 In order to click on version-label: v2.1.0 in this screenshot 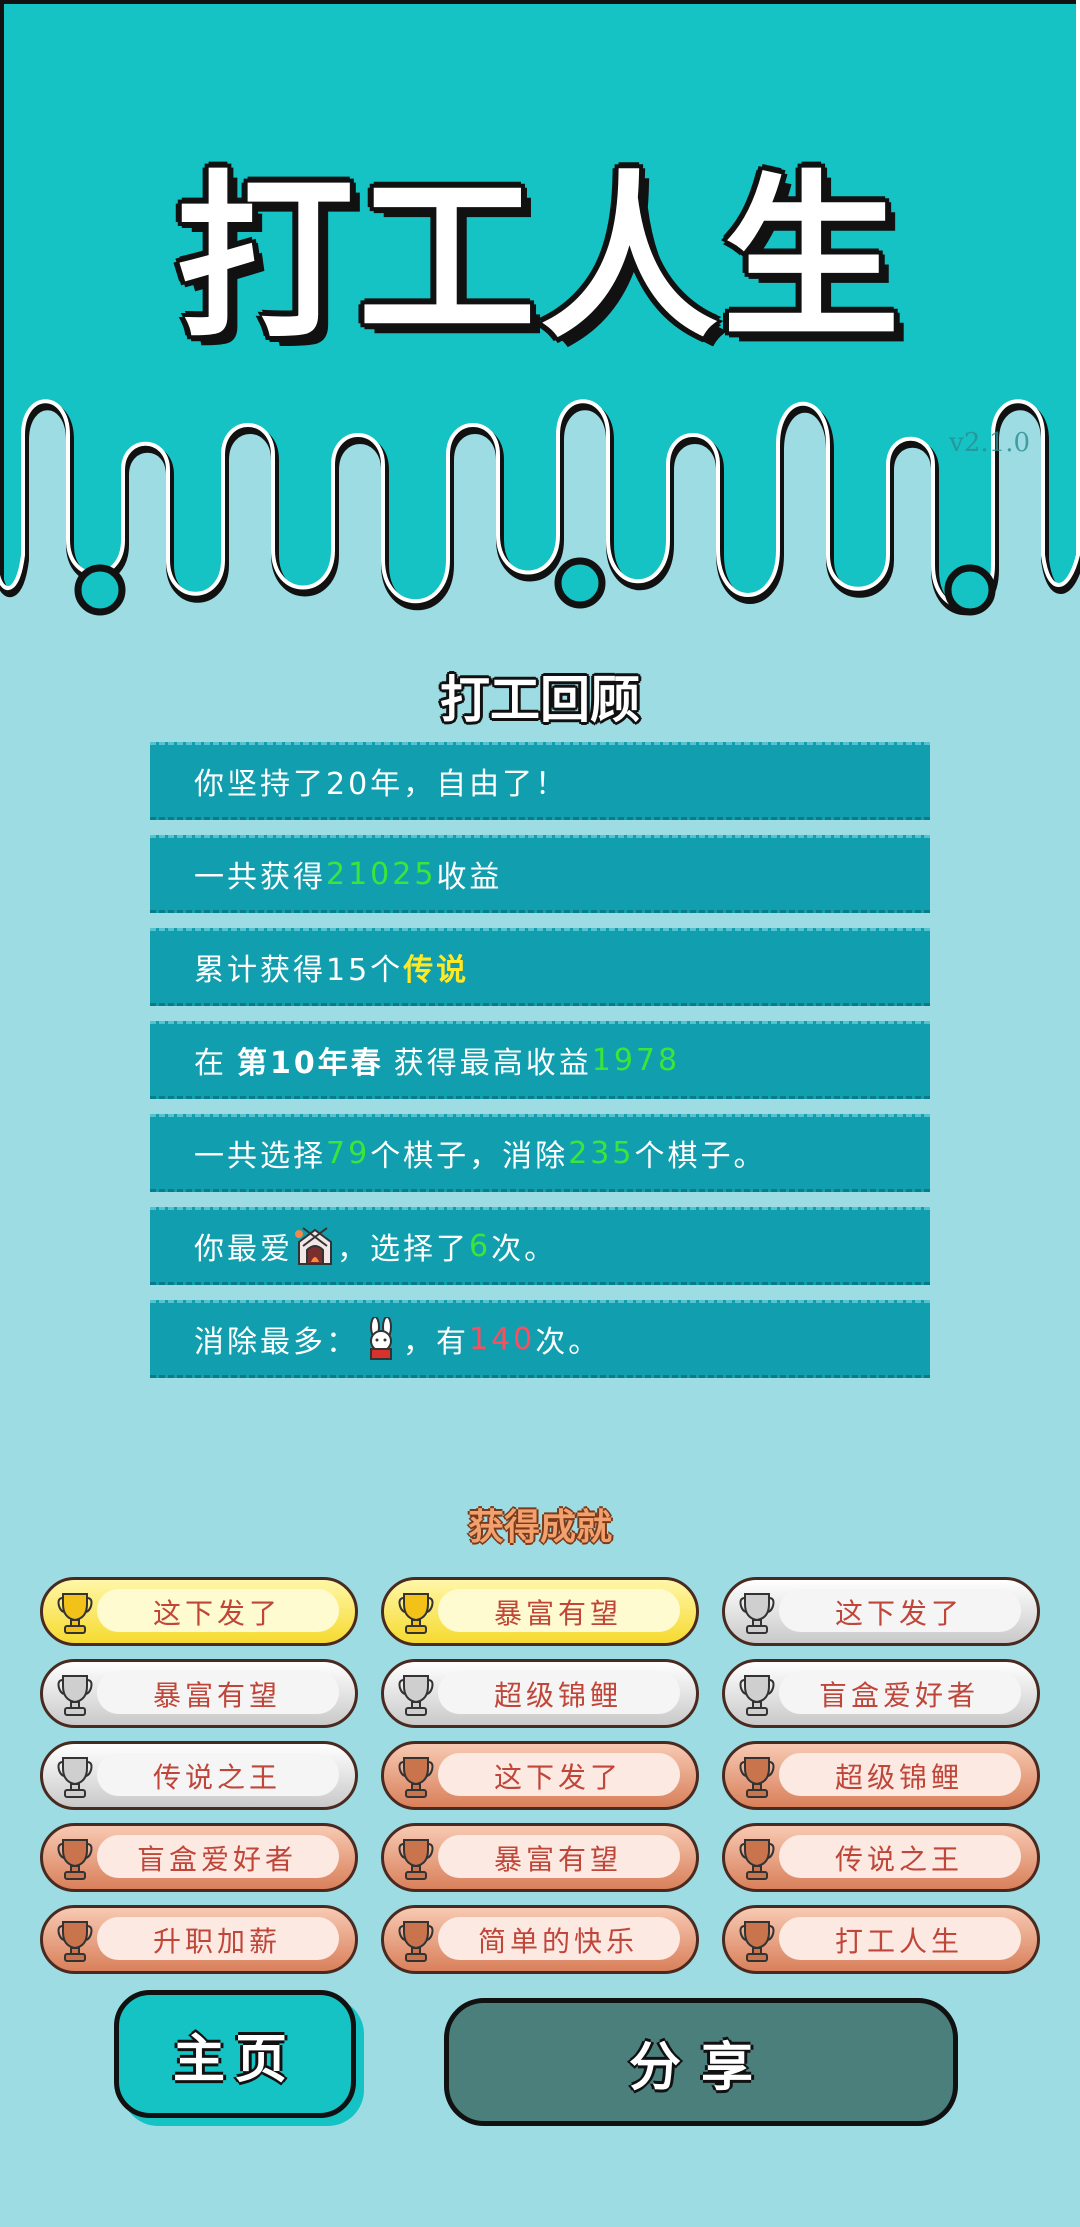, I will do `click(989, 443)`.